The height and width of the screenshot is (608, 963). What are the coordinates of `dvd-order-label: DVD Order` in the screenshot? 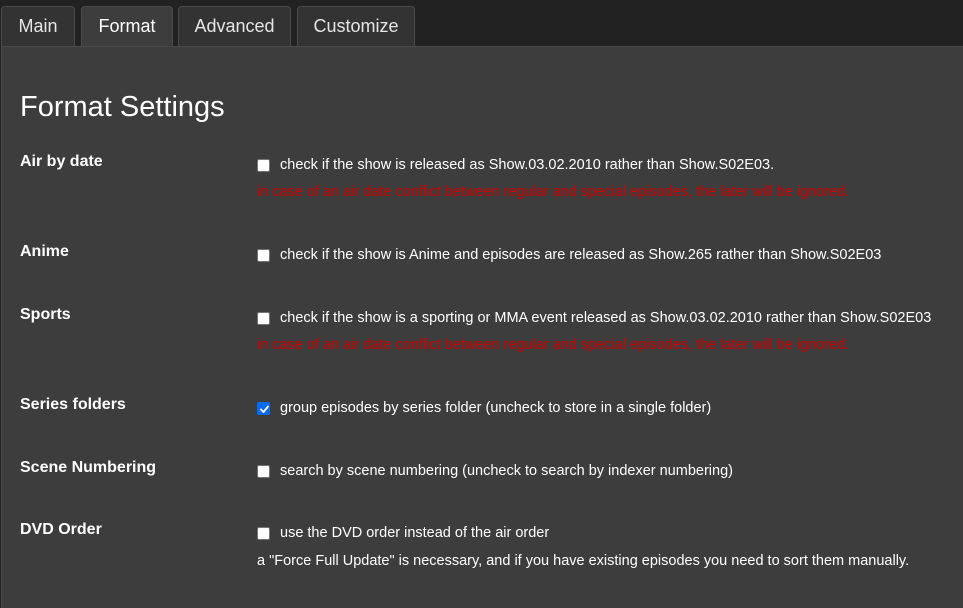 It's located at (61, 529).